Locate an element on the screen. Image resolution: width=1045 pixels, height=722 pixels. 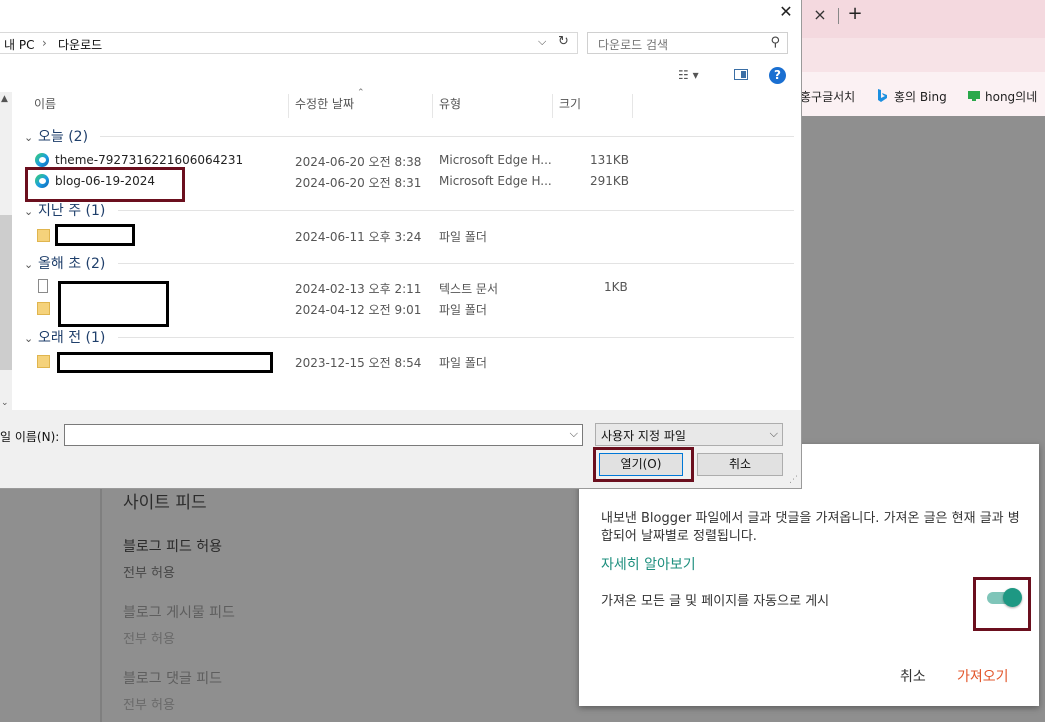
bookmark-label: hong의네 is located at coordinates (1011, 97).